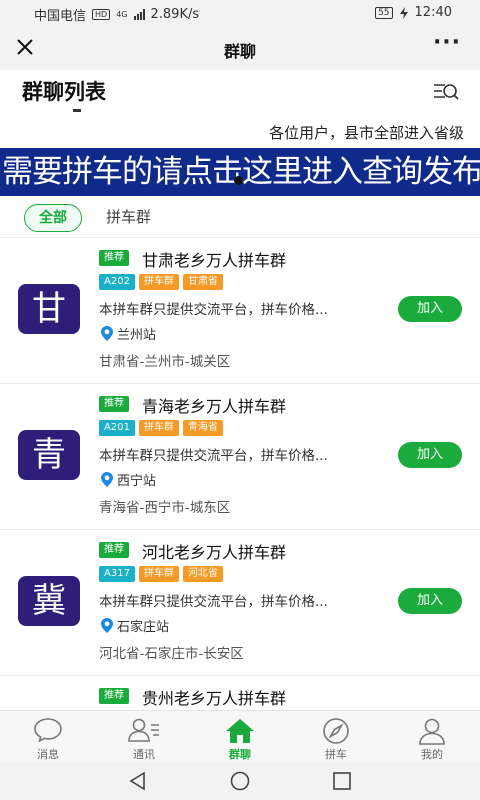 The image size is (480, 800). Describe the element at coordinates (240, 13) in the screenshot. I see `status-bar: 中国电信 HD 4G 2.89K/s 55 12:40` at that location.